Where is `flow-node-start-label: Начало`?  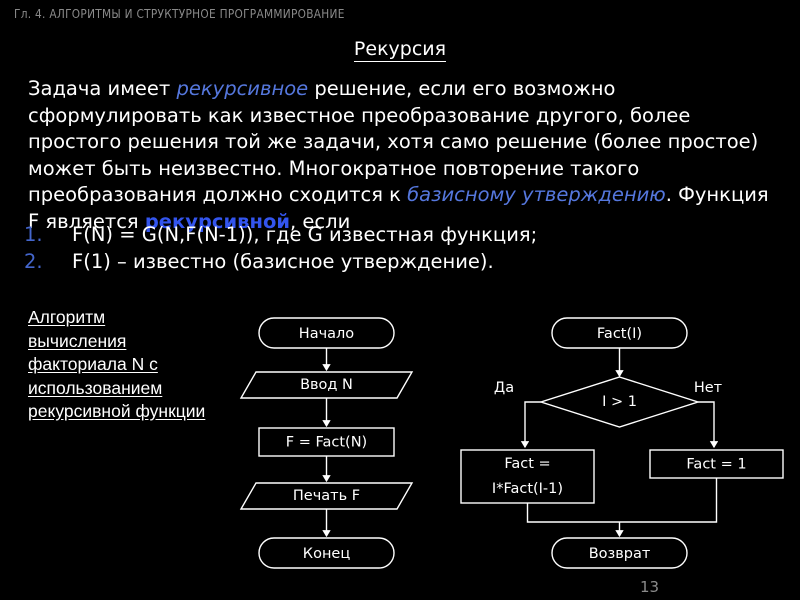
flow-node-start-label: Начало is located at coordinates (327, 334).